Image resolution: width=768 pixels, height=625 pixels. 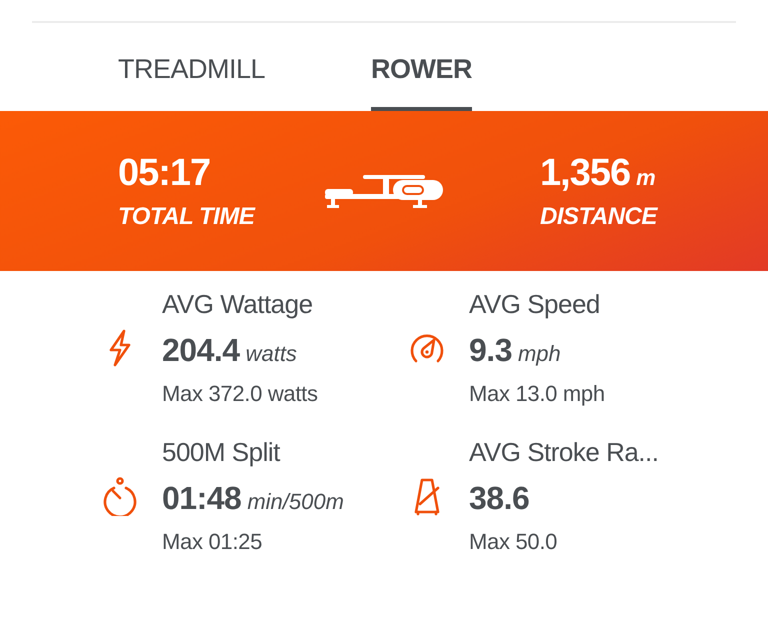 I want to click on metric-unit: mph, so click(x=539, y=354).